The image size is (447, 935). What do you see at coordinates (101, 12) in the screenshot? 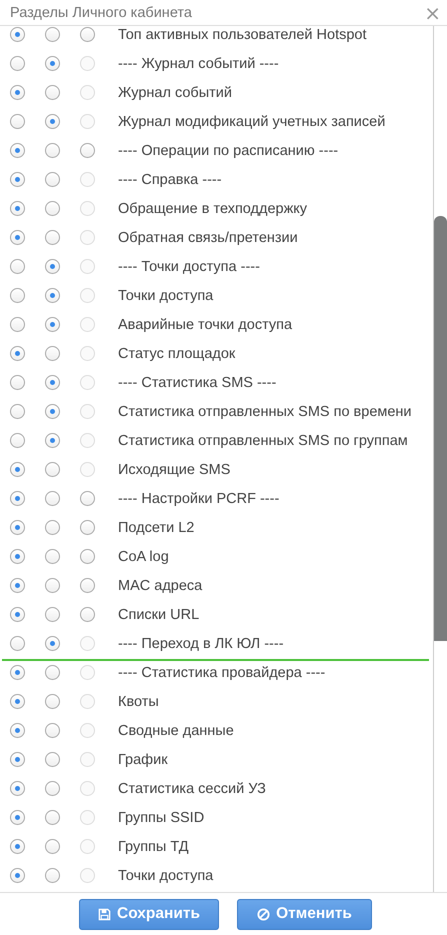
I see `dialog-title: Разделы Личного кабинета` at bounding box center [101, 12].